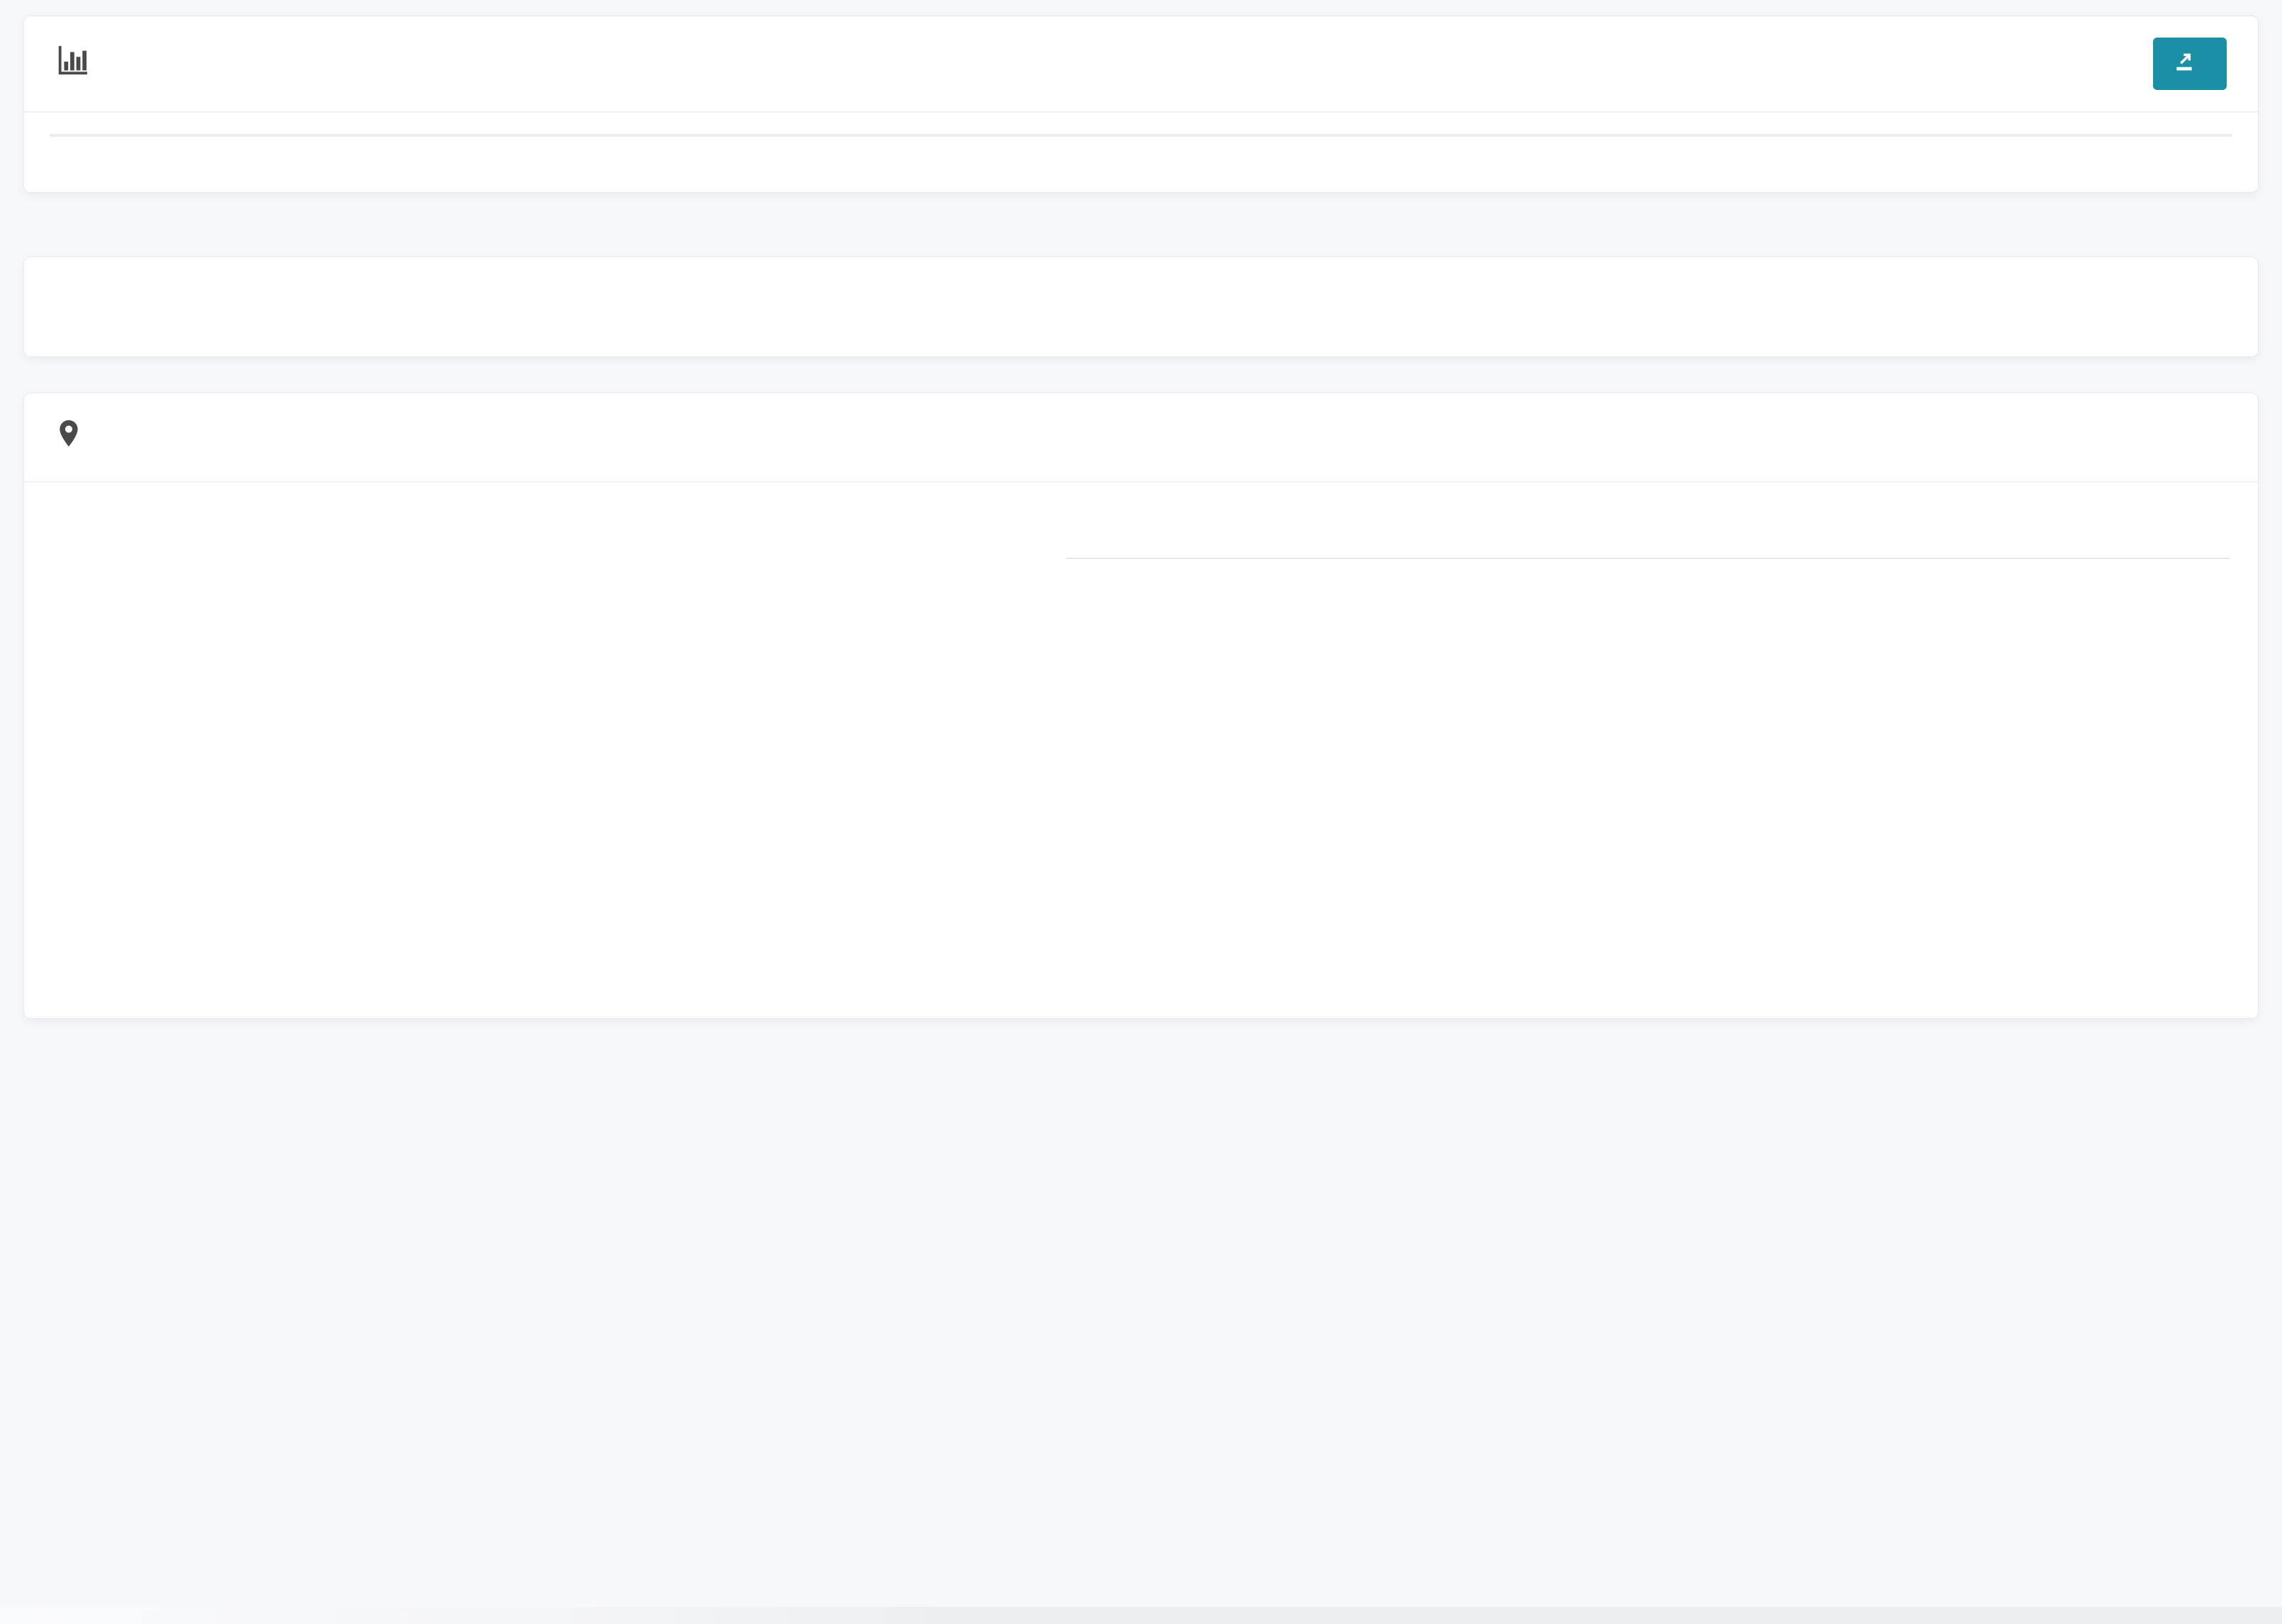 This screenshot has width=2282, height=1624. What do you see at coordinates (1141, 306) in the screenshot?
I see `rates-card` at bounding box center [1141, 306].